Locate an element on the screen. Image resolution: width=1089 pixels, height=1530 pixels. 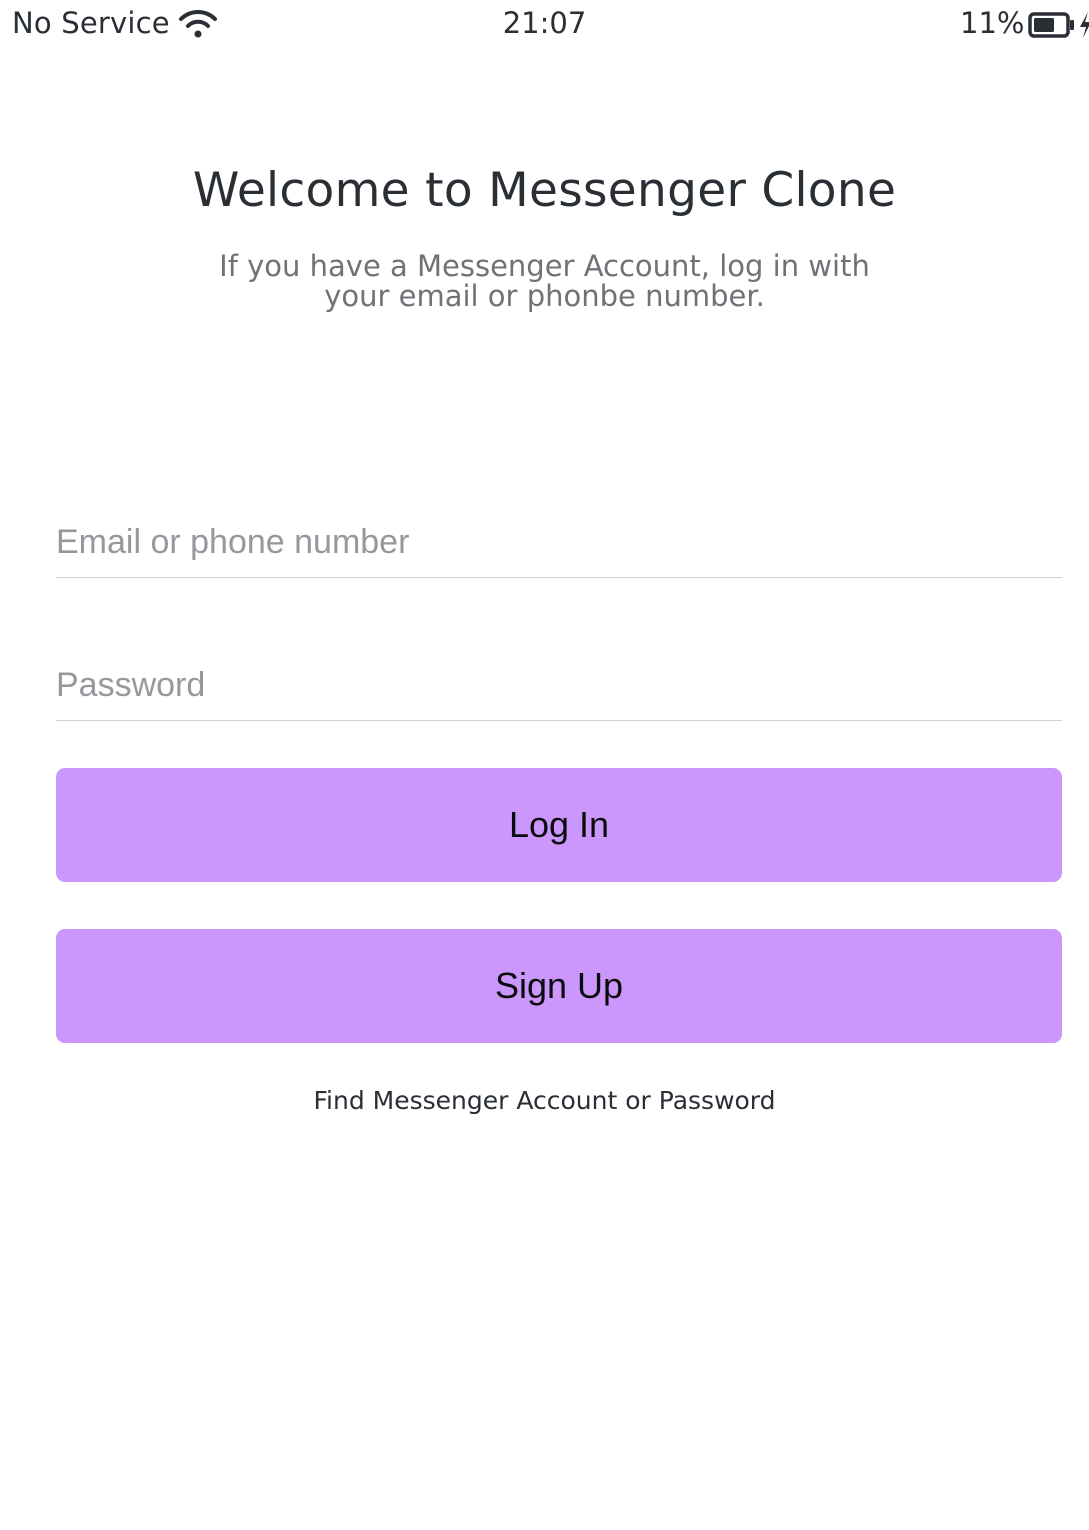
page-title: Welcome to Messenger Clone is located at coordinates (544, 190).